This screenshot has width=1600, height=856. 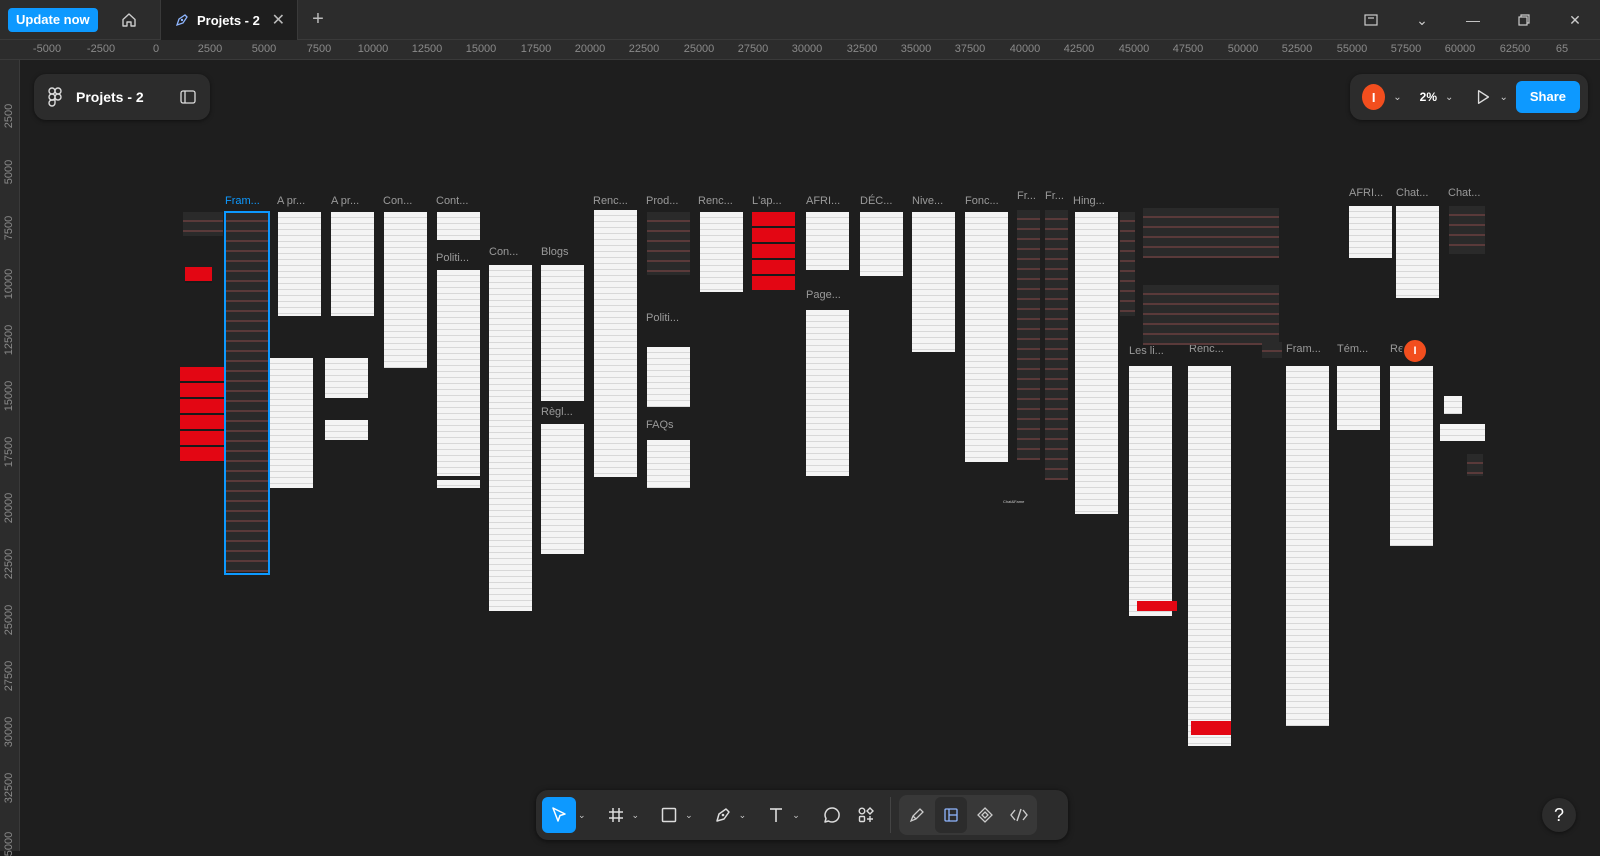 What do you see at coordinates (866, 815) in the screenshot?
I see `actions-tool-button` at bounding box center [866, 815].